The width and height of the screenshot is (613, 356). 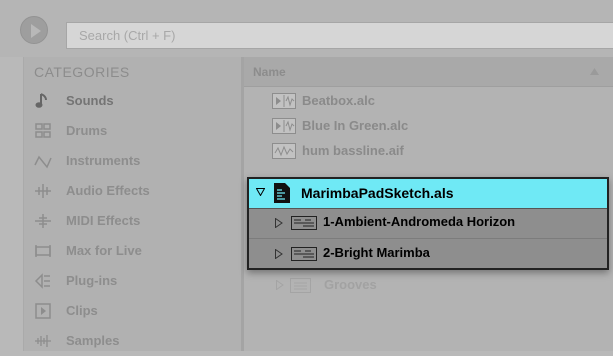 I want to click on sidebar-item-sounds: Sounds, so click(x=132, y=101).